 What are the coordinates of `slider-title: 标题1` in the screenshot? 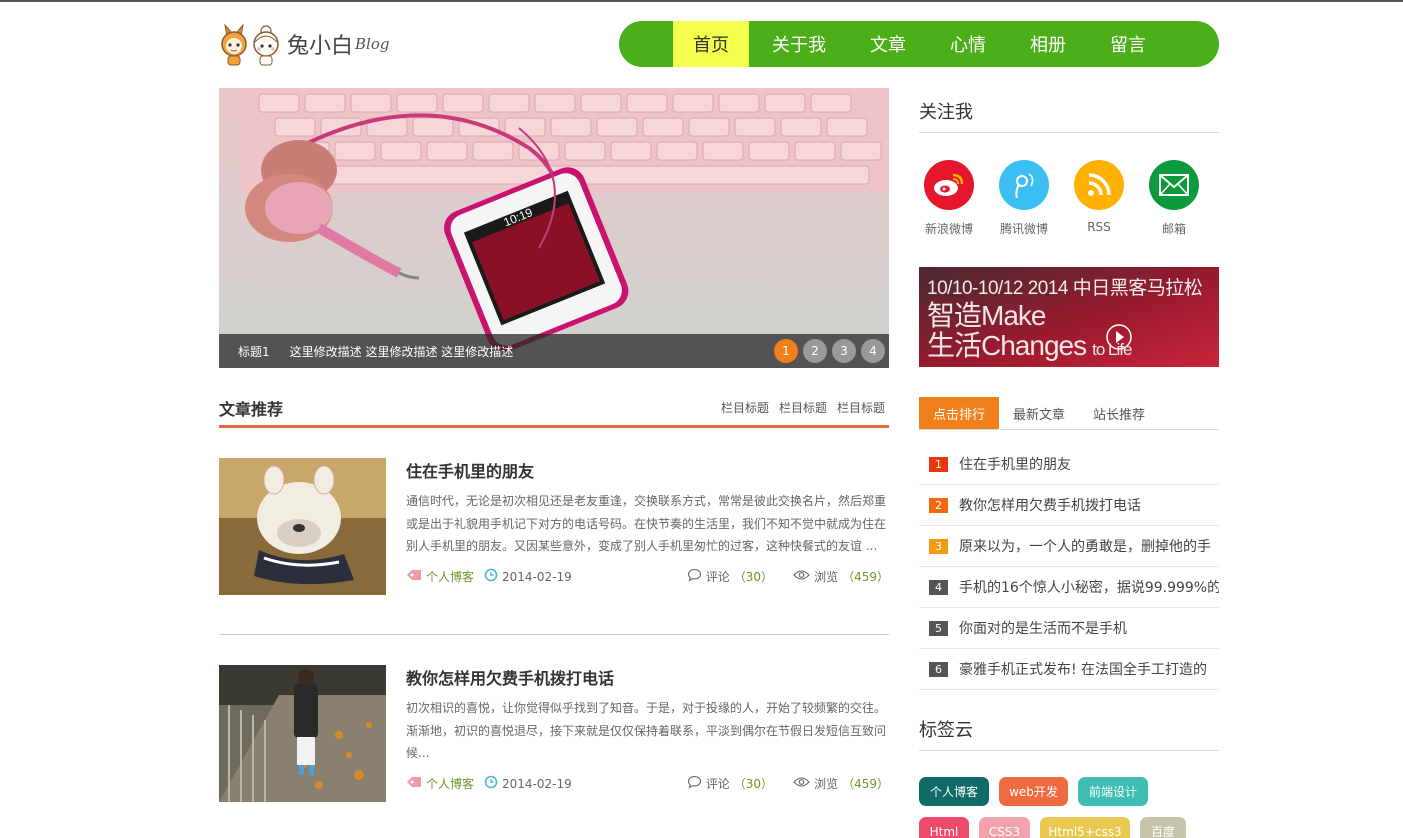 It's located at (254, 351).